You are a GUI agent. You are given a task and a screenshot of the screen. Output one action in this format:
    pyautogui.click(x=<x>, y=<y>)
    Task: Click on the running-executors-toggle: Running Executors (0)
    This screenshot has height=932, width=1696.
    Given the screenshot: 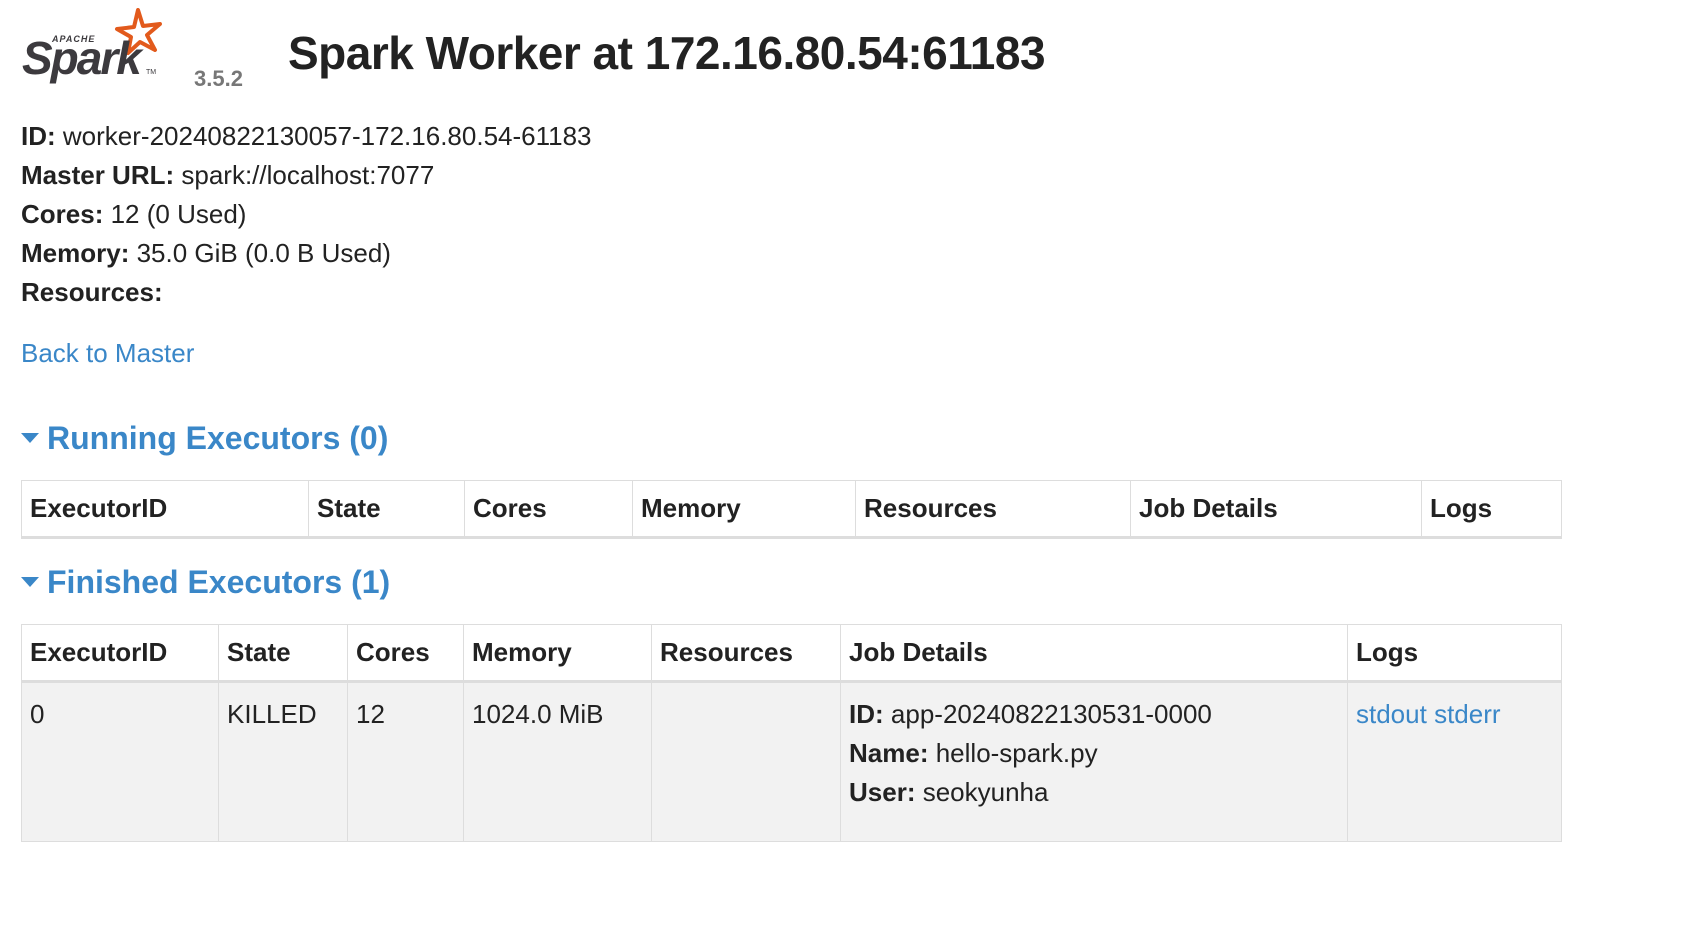 What is the action you would take?
    pyautogui.click(x=204, y=438)
    